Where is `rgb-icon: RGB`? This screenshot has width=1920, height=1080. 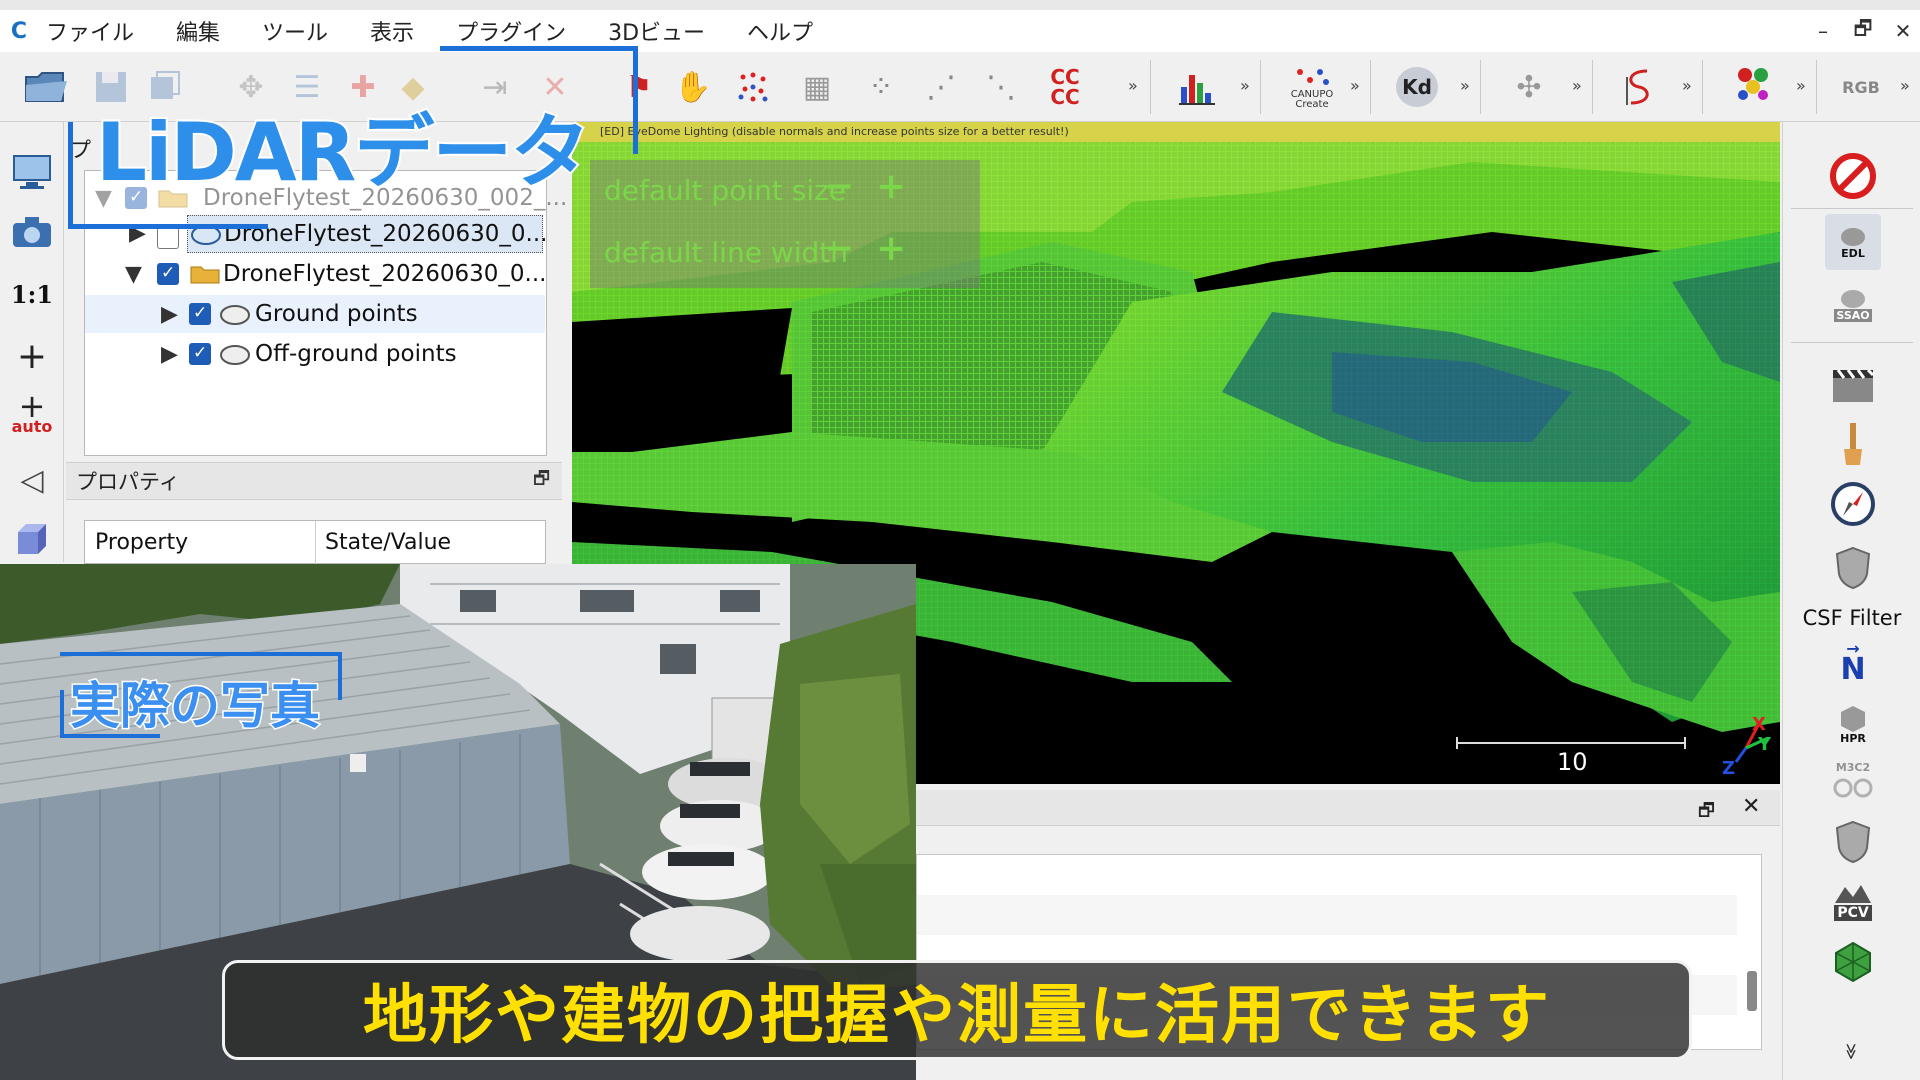
rgb-icon: RGB is located at coordinates (1861, 87).